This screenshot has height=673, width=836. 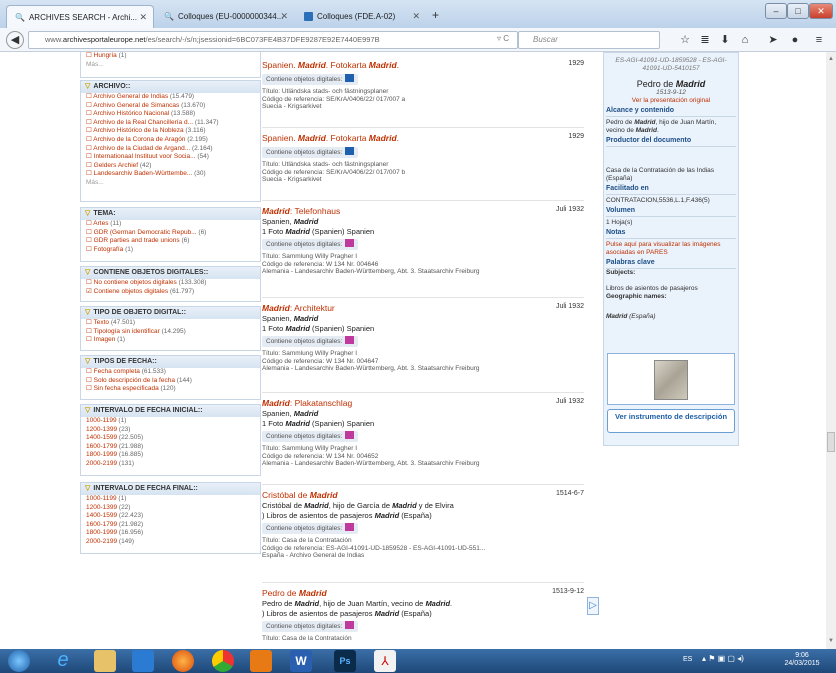 I want to click on facet-item: ☑ Contiene objetos digitales (61.797), so click(x=170, y=292).